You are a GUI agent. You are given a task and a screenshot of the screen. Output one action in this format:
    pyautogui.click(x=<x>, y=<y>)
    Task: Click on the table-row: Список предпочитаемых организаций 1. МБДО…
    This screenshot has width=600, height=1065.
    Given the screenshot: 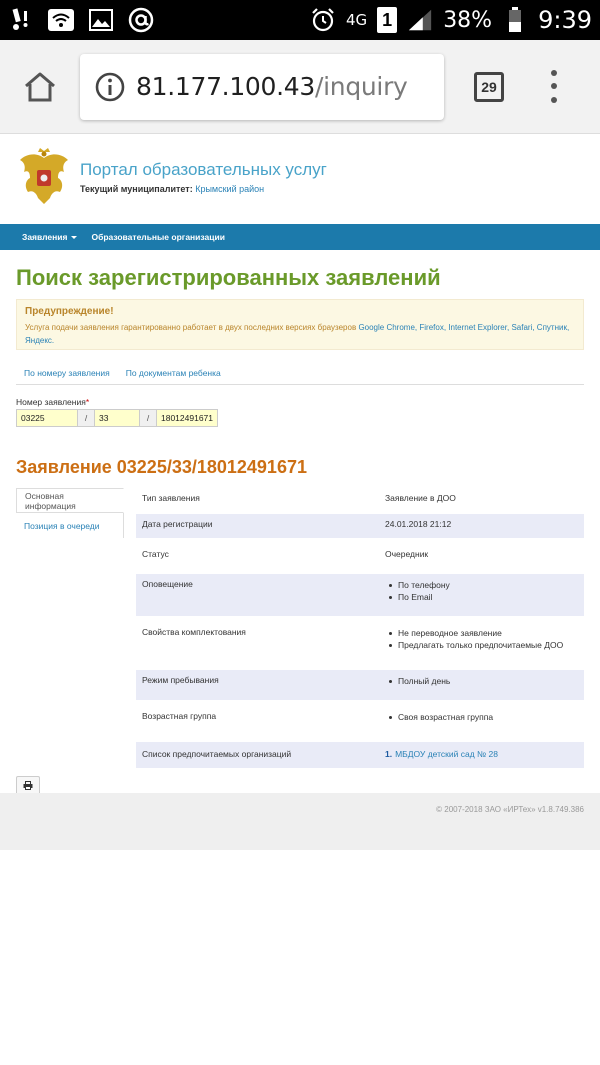 What is the action you would take?
    pyautogui.click(x=360, y=755)
    